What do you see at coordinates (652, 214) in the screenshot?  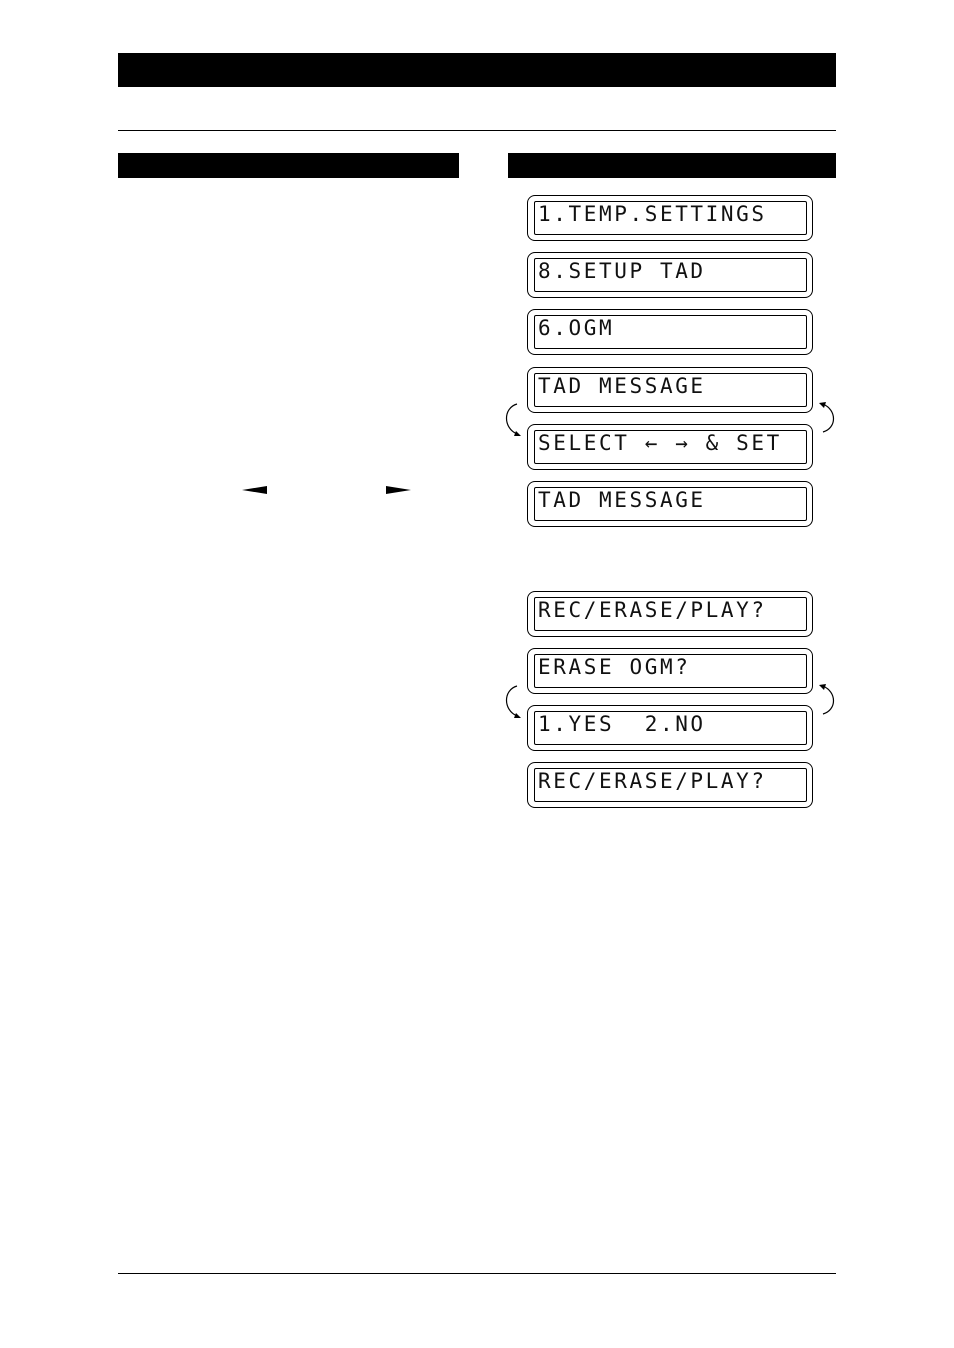 I see `lcd-text: 1.TEMP.SETTINGS` at bounding box center [652, 214].